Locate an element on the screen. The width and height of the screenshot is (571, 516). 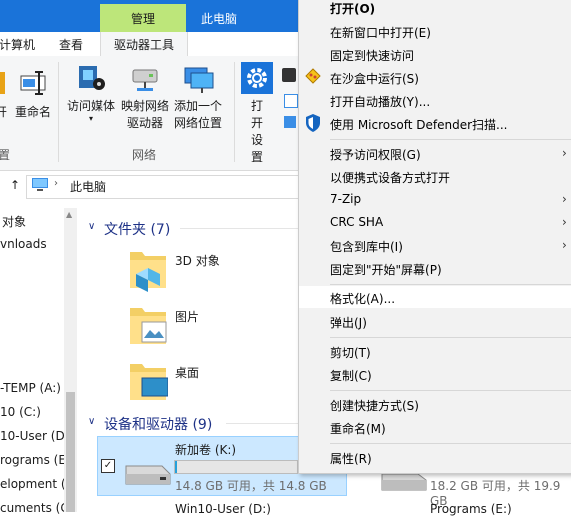
breadcrumb-chevron-icon: › is located at coordinates (56, 183).